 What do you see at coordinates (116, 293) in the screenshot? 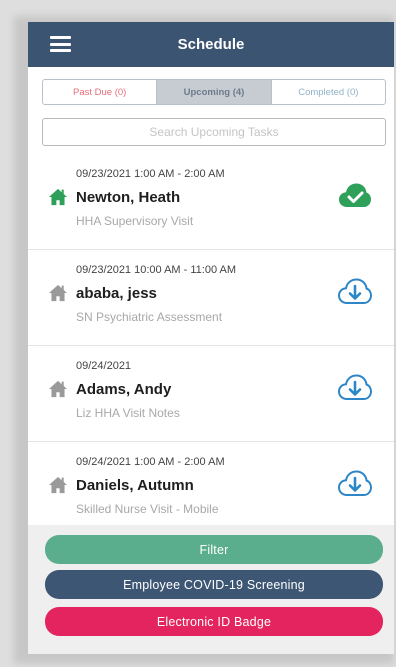
I see `patient-name: ababa, jess` at bounding box center [116, 293].